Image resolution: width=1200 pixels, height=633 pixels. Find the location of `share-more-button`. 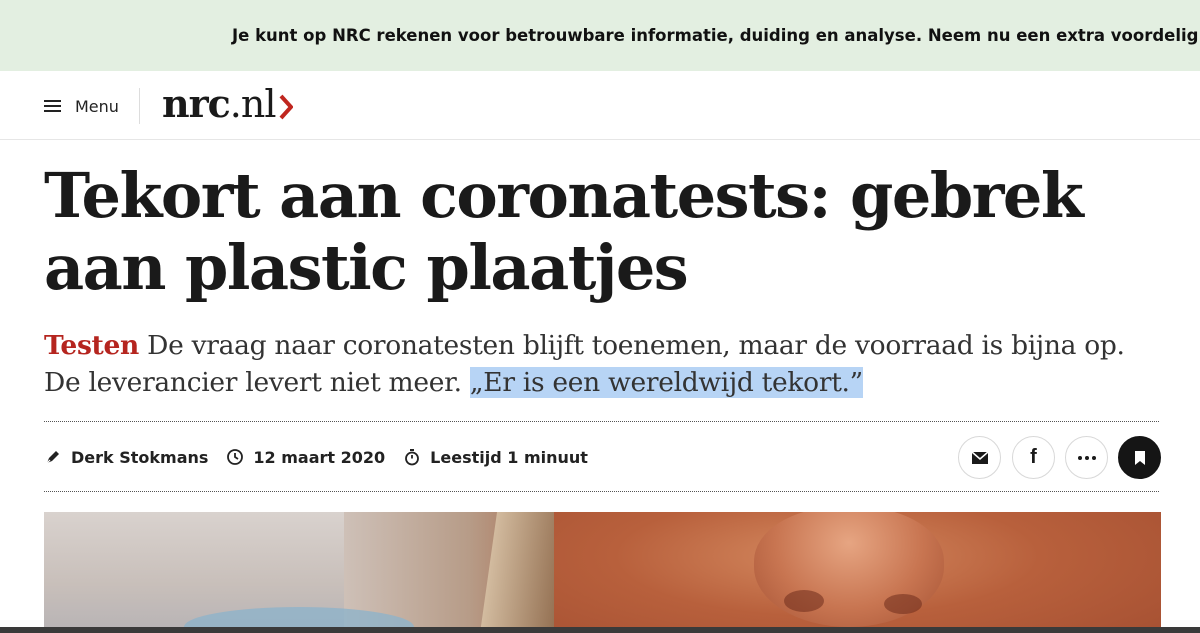

share-more-button is located at coordinates (1086, 457).